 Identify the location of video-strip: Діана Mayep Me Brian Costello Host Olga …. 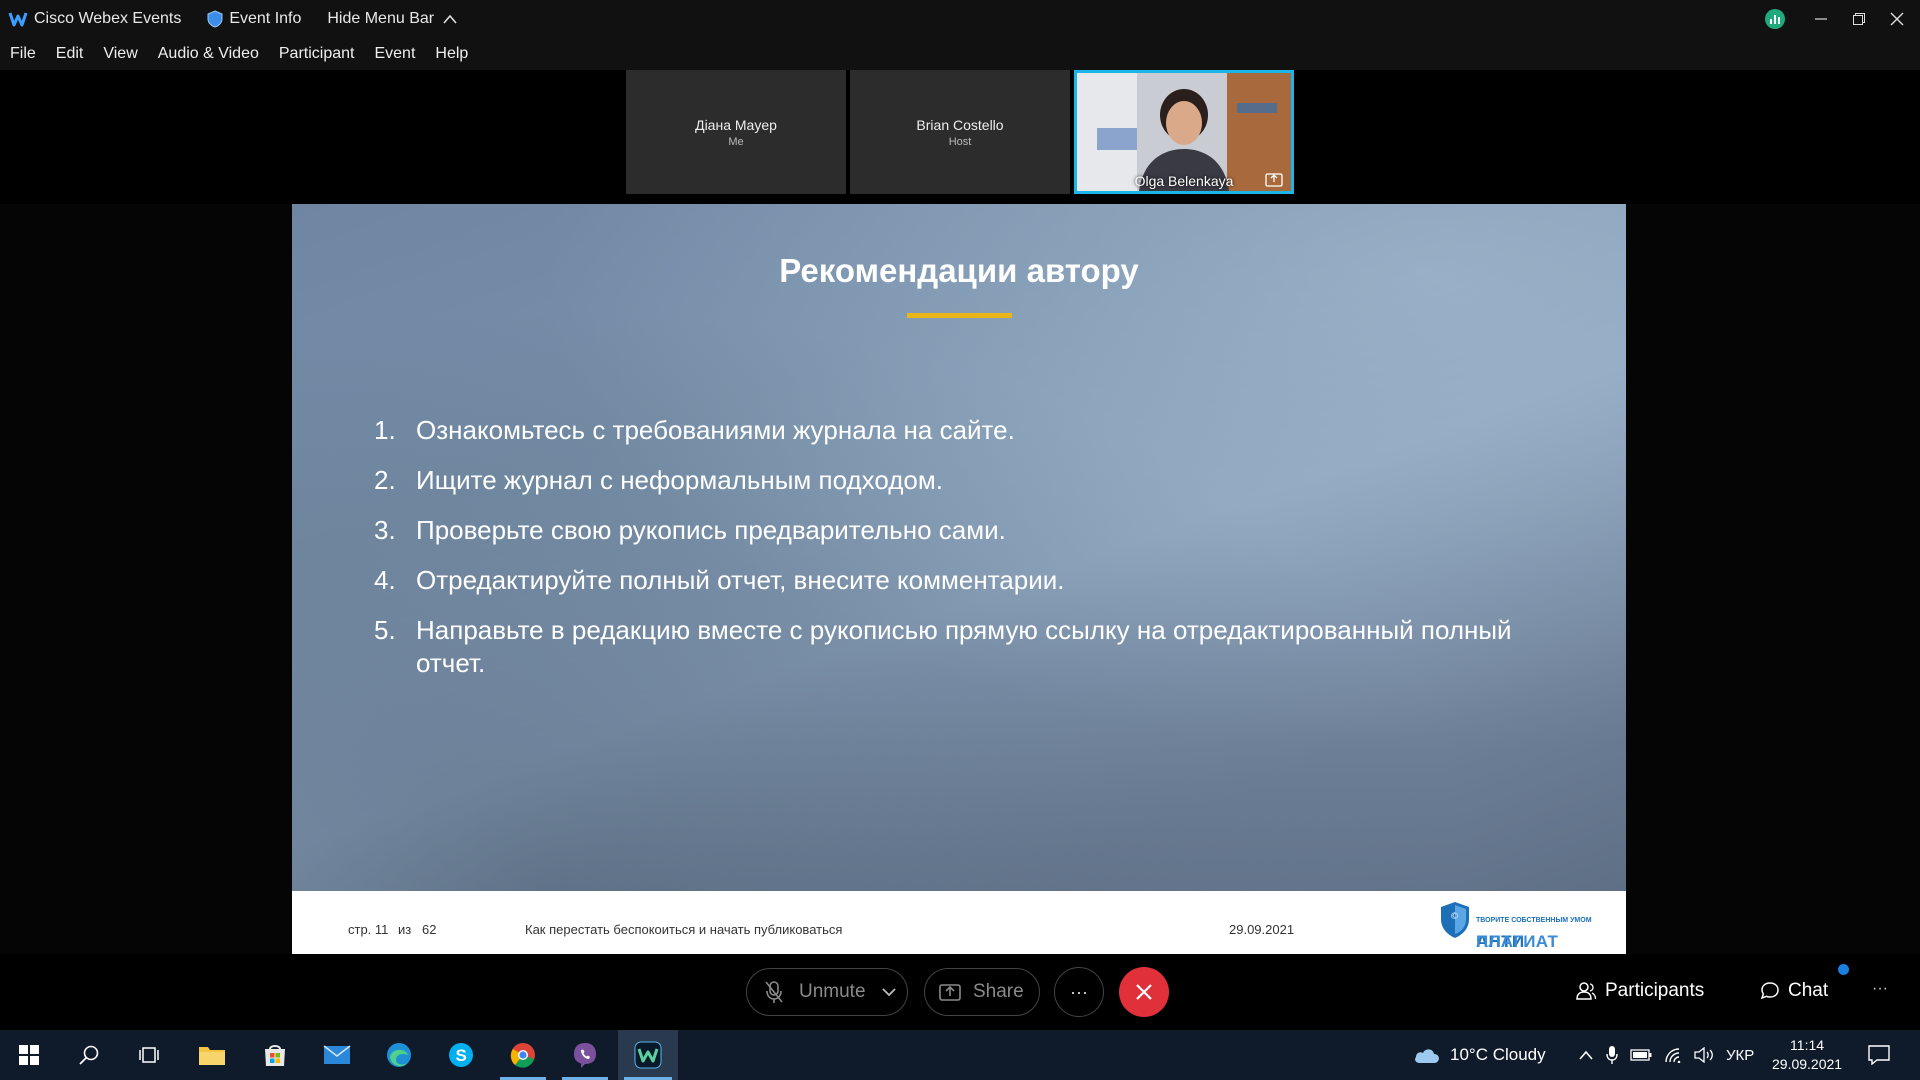
(960, 137).